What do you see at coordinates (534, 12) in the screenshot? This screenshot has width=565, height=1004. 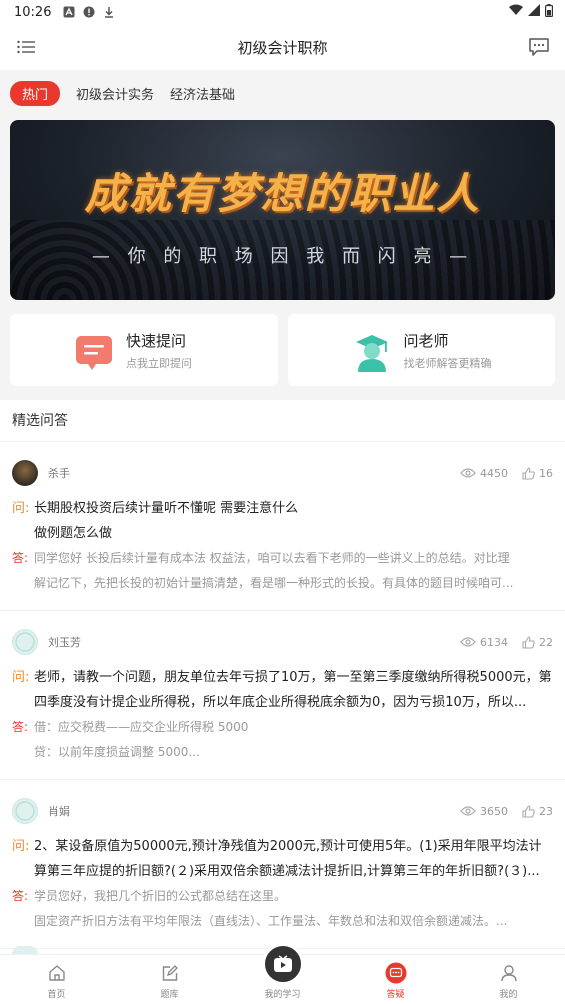 I see `signal-icon` at bounding box center [534, 12].